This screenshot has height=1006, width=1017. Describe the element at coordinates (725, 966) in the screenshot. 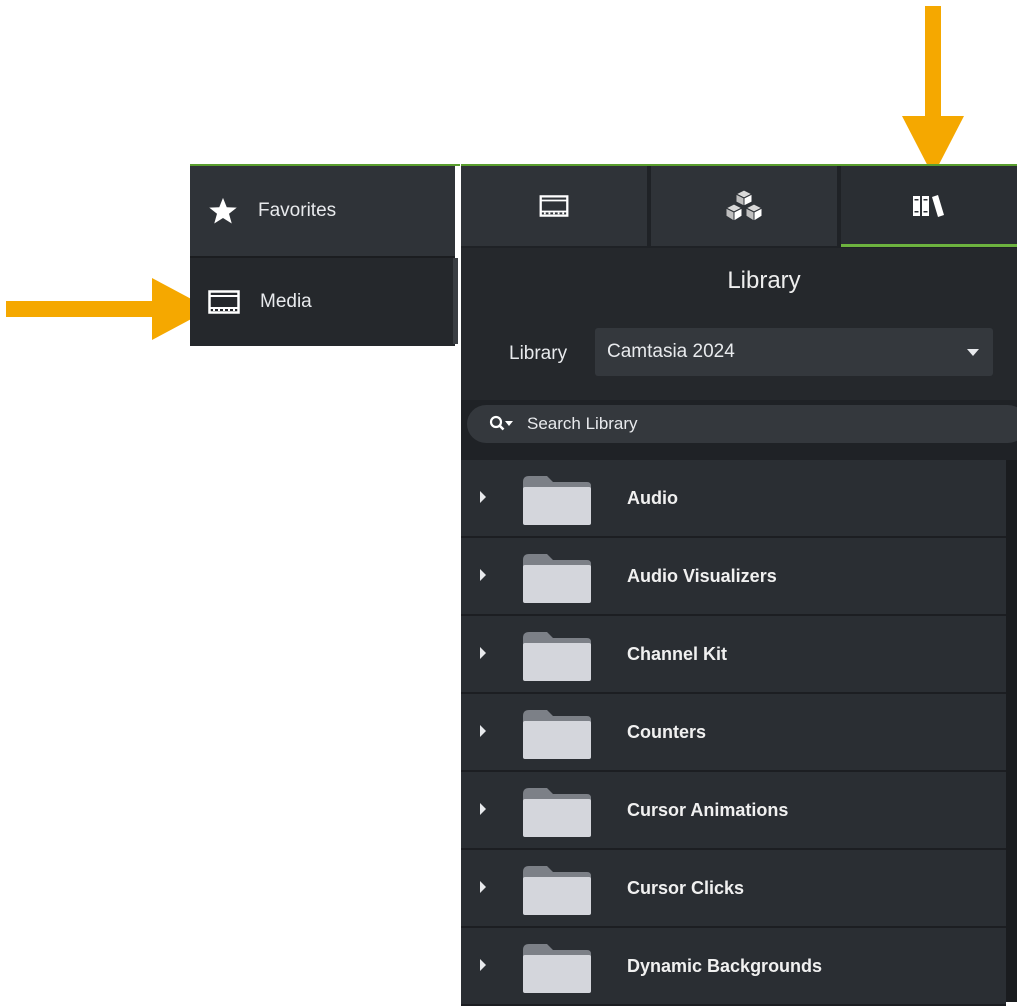

I see `folder-name: Dynamic Backgrounds` at that location.